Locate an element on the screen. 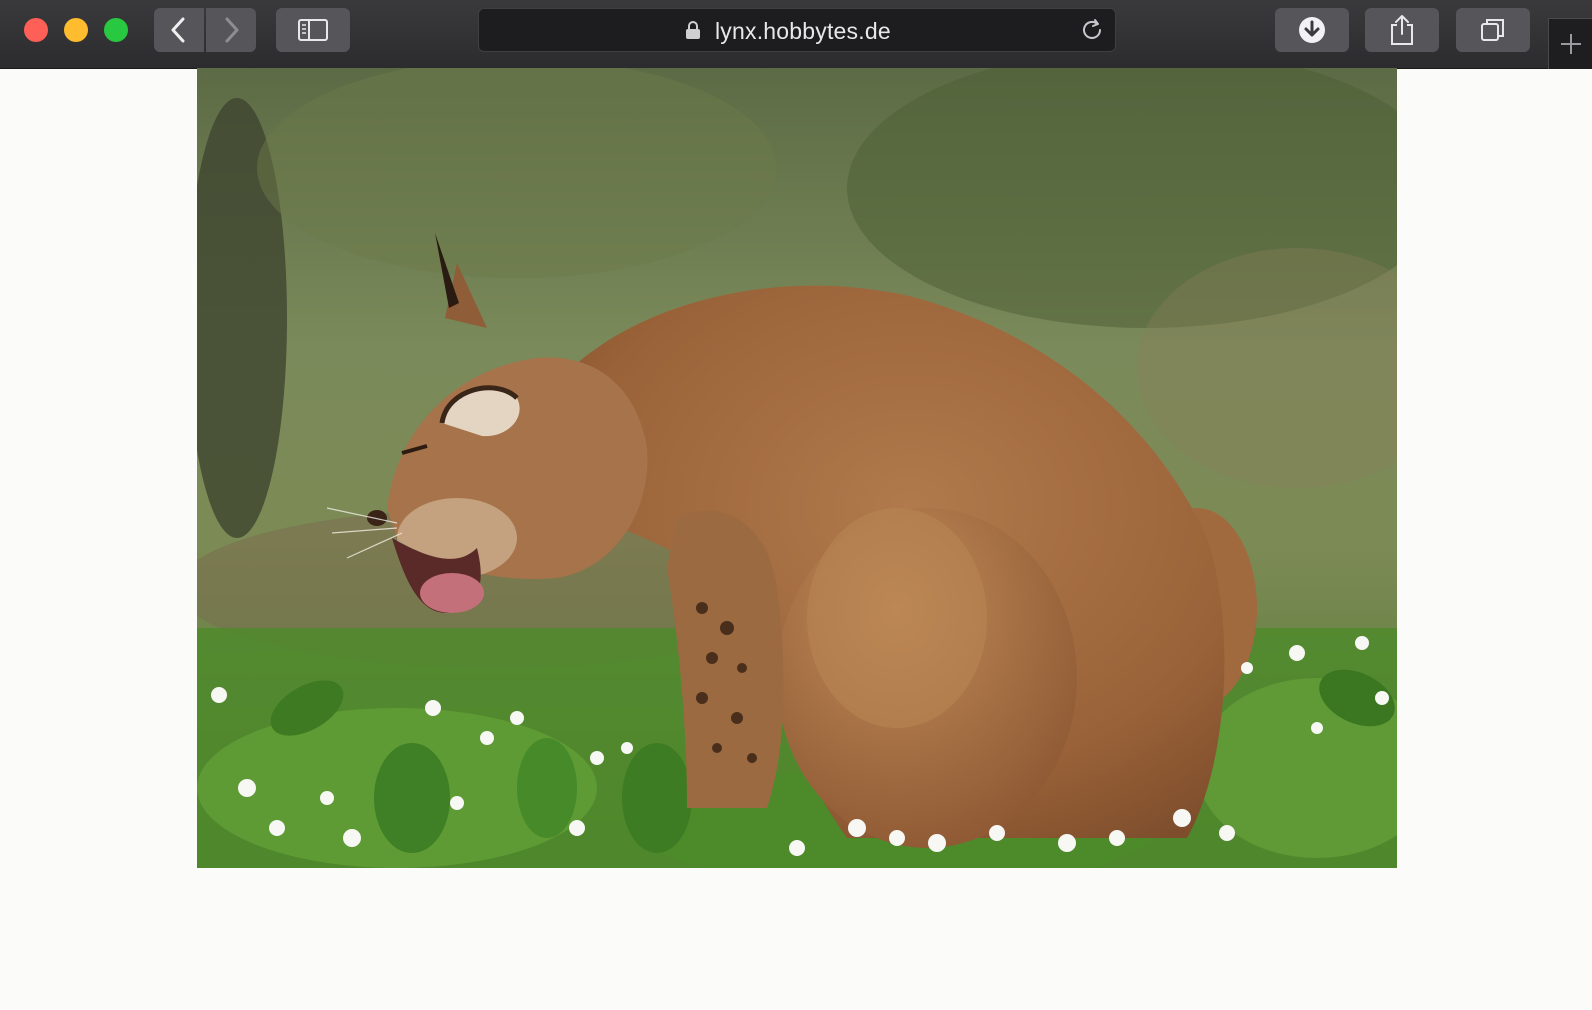 The image size is (1592, 1010). share-button is located at coordinates (1402, 30).